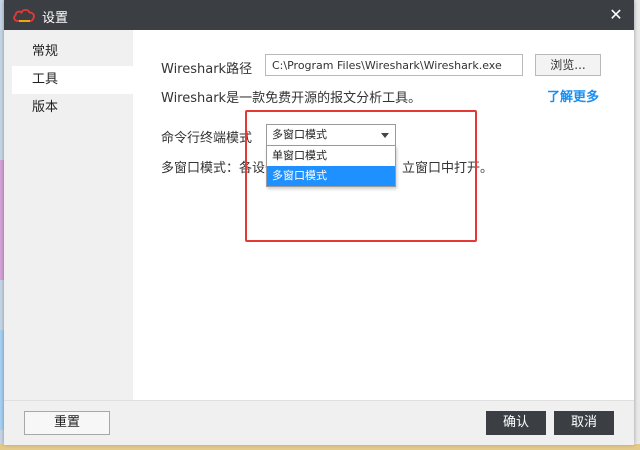  What do you see at coordinates (616, 15) in the screenshot?
I see `close-icon: ✕` at bounding box center [616, 15].